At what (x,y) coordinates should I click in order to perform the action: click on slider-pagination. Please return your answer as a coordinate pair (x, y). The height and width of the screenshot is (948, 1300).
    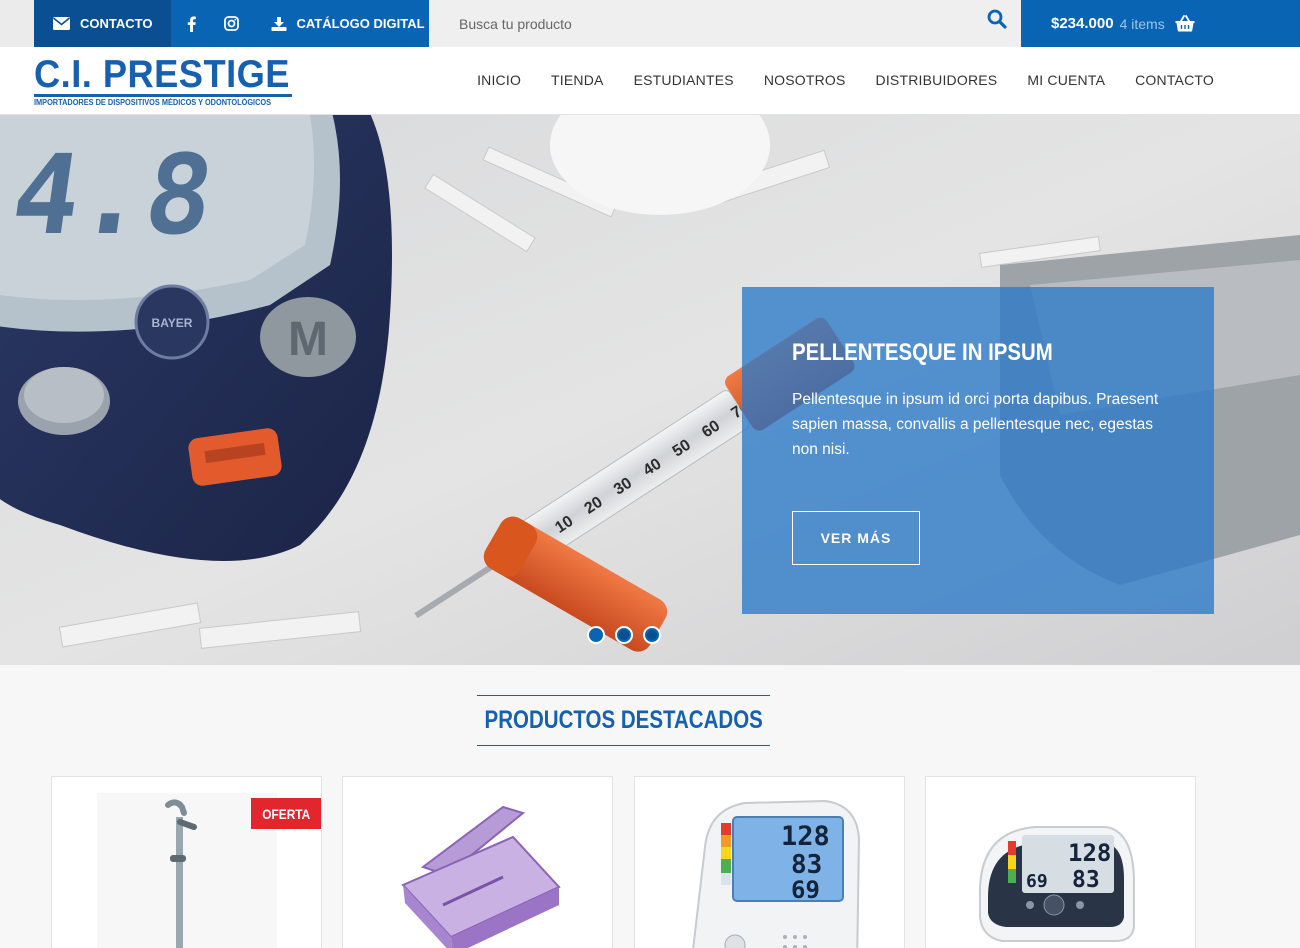
    Looking at the image, I should click on (629, 635).